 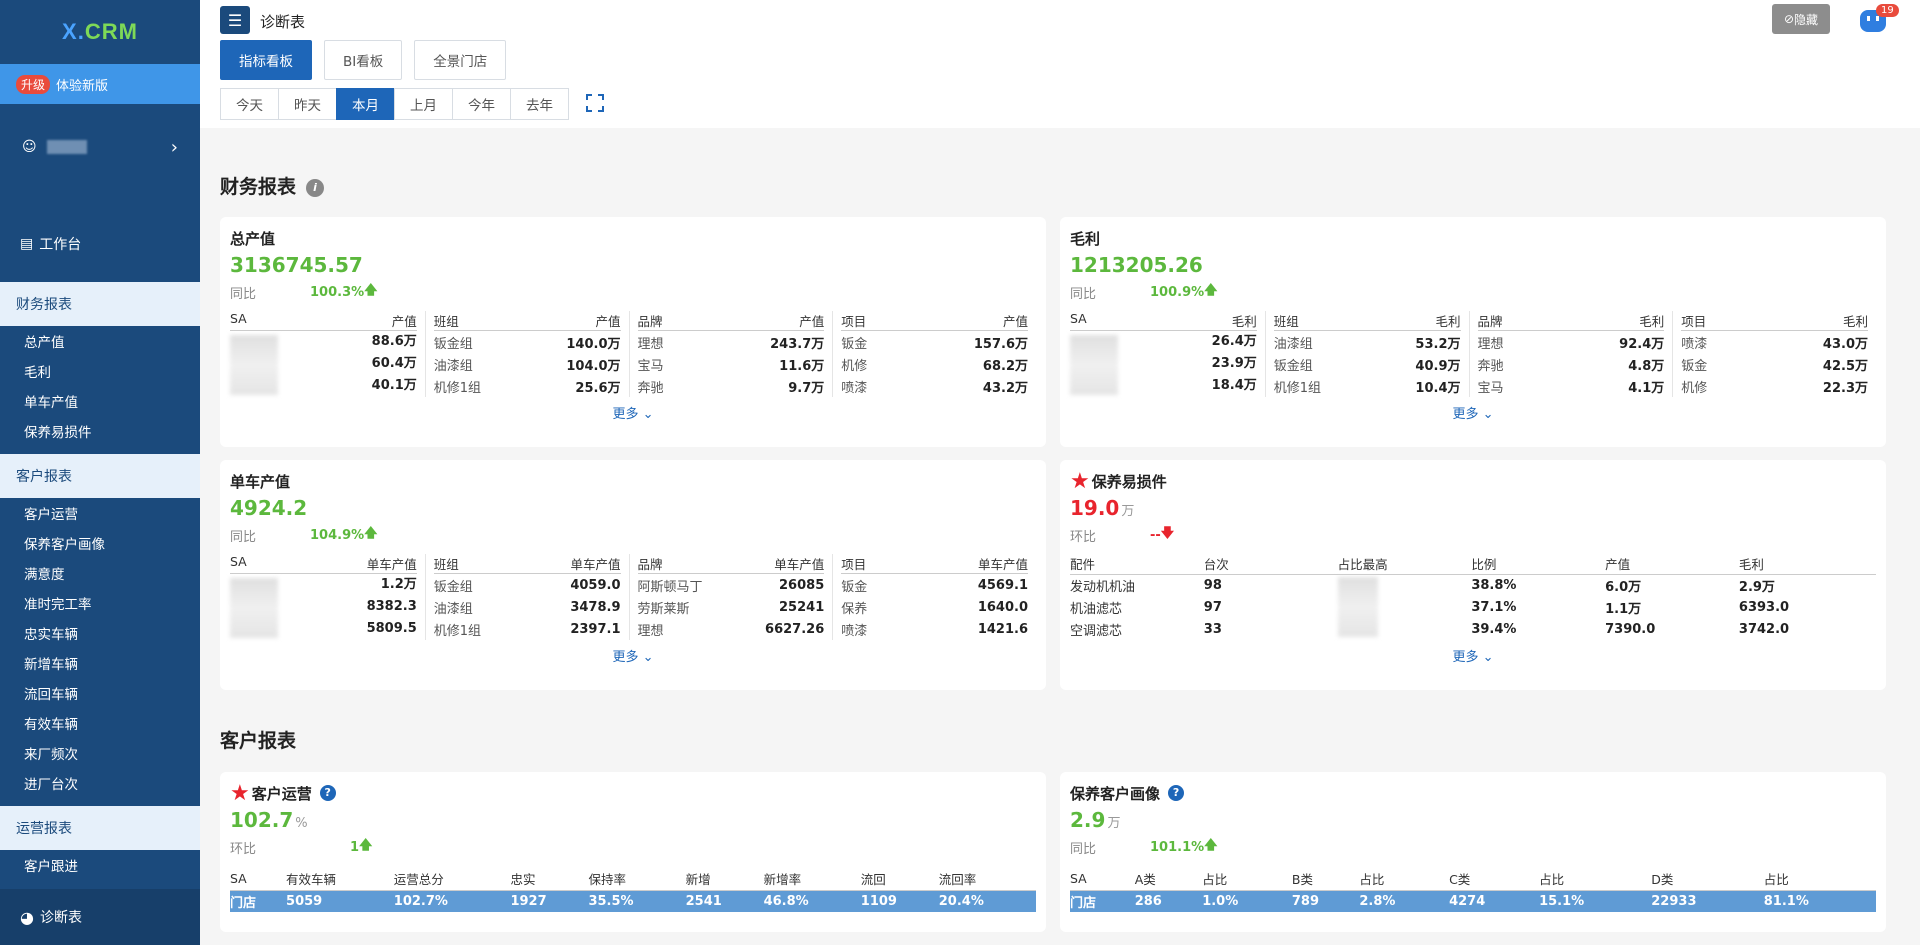 I want to click on date-tab-last-year: 去年, so click(x=539, y=104).